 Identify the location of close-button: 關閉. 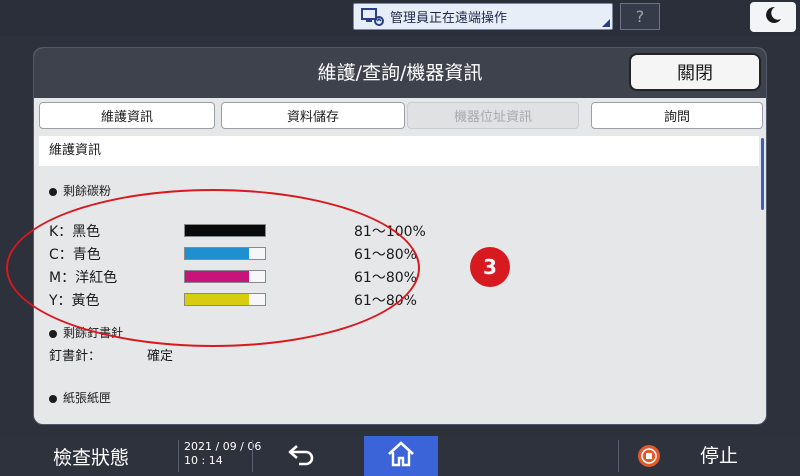
(695, 72).